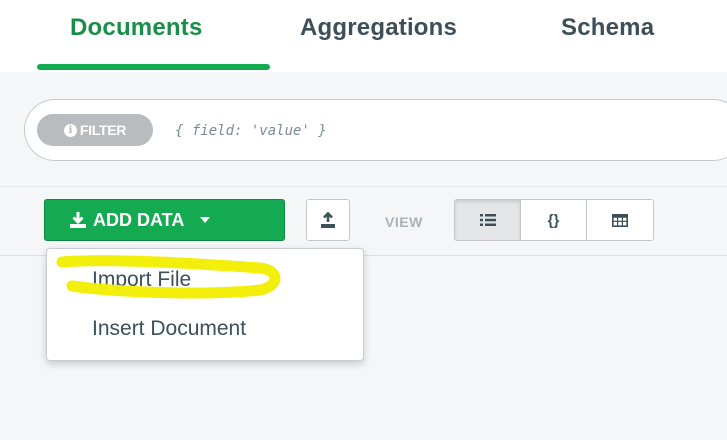 This screenshot has width=727, height=440. Describe the element at coordinates (70, 130) in the screenshot. I see `info-icon: i` at that location.